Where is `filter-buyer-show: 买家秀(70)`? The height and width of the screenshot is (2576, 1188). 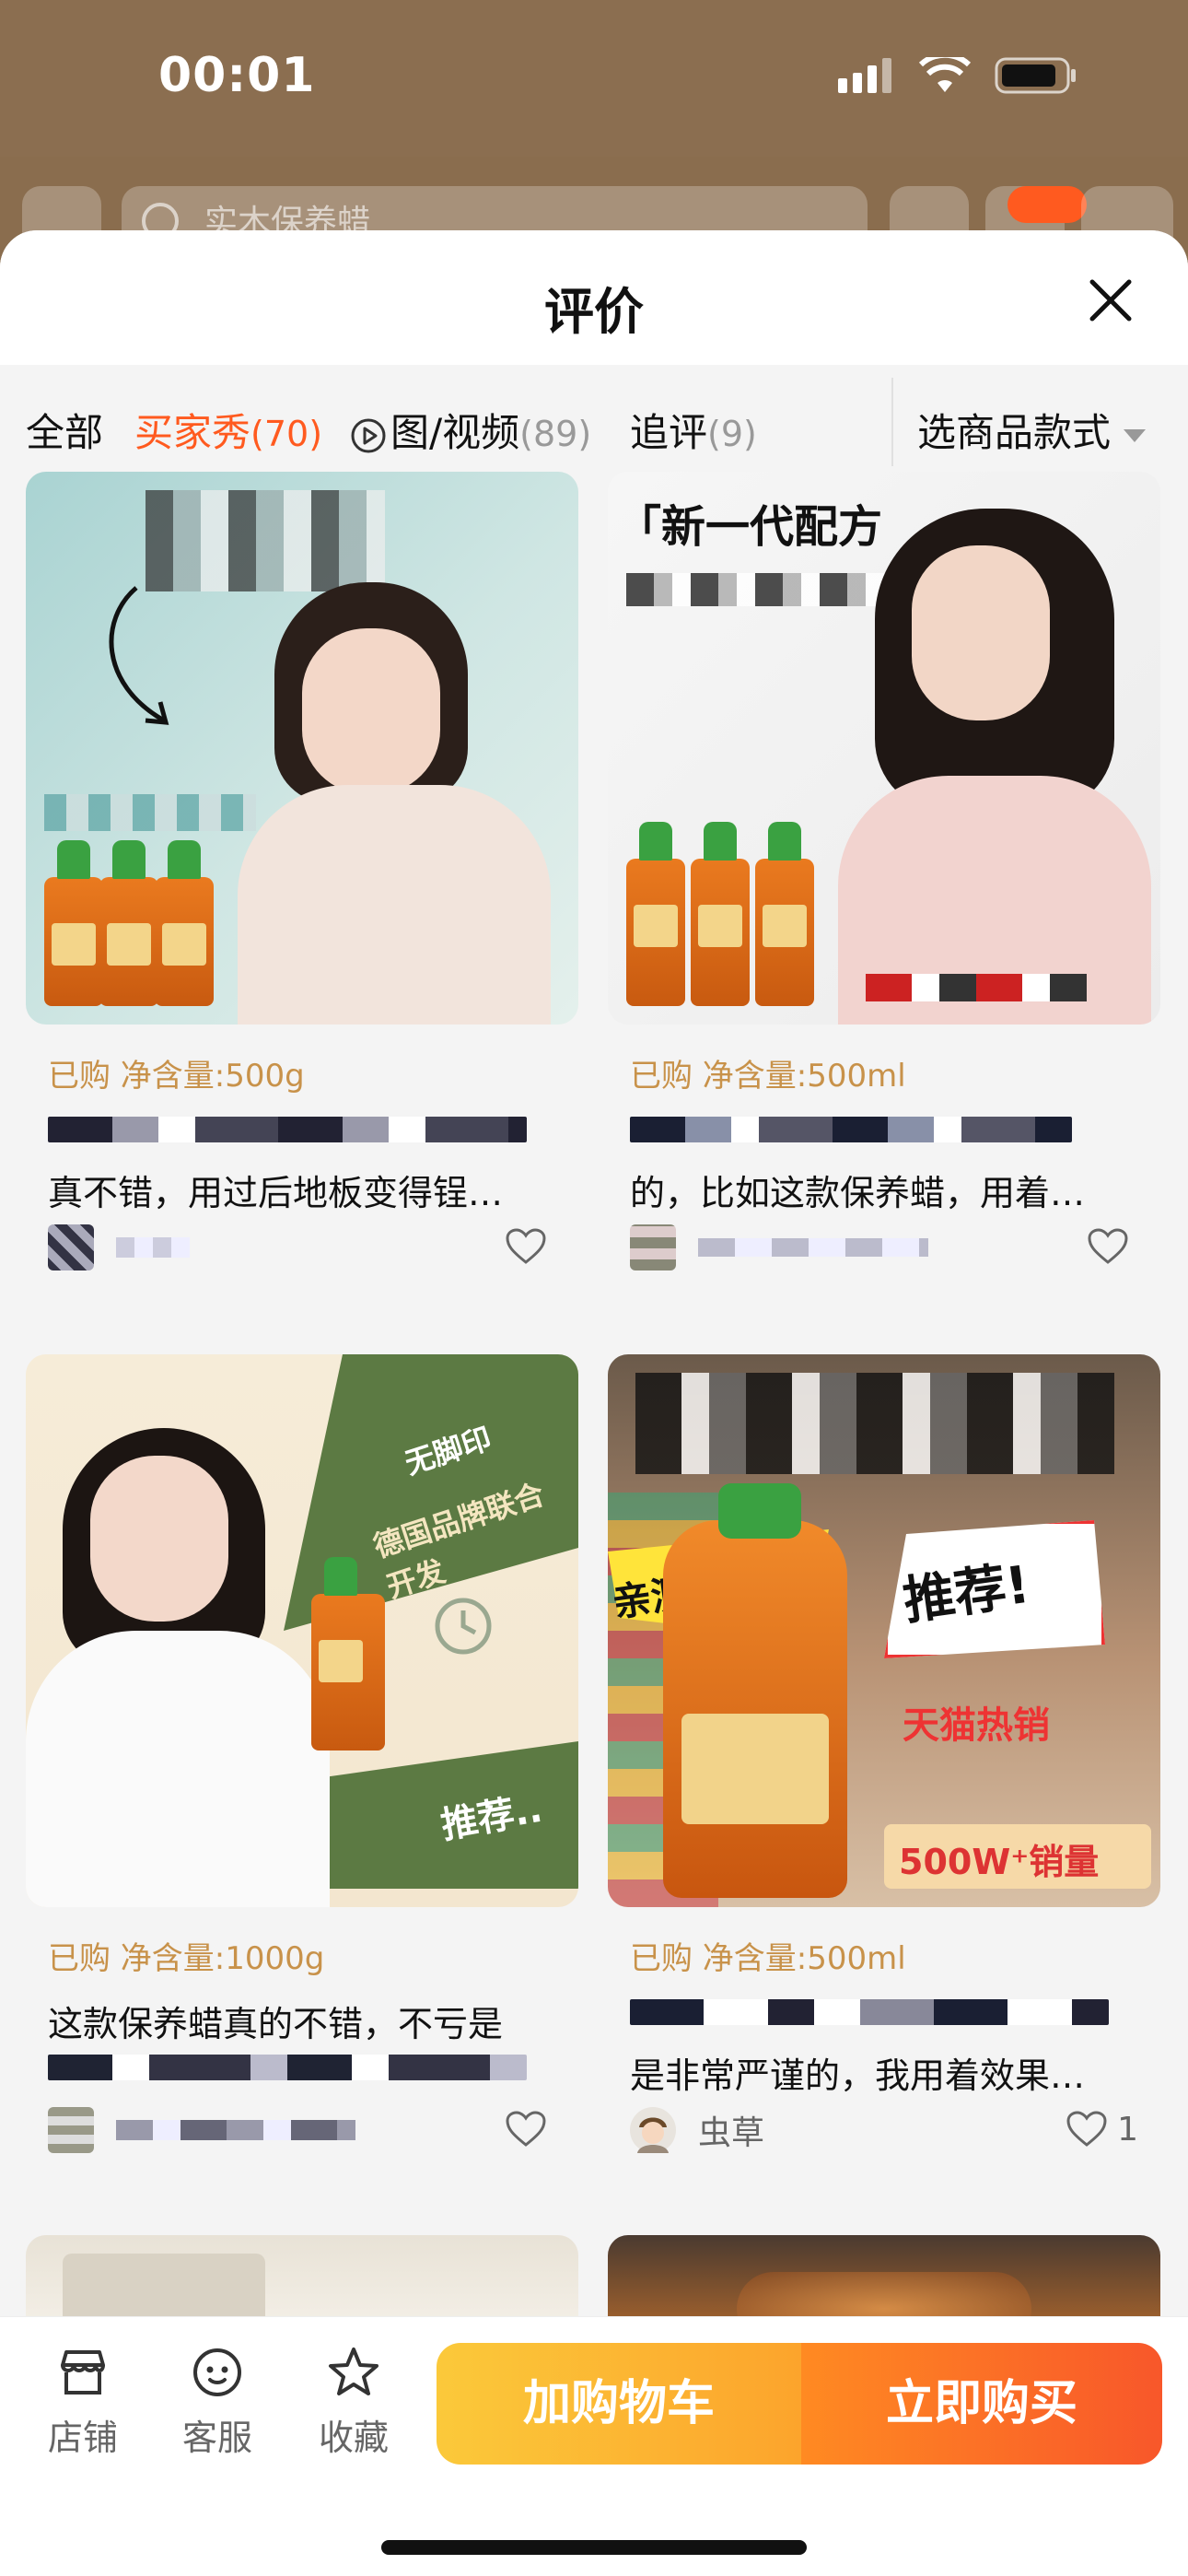
filter-buyer-show: 买家秀(70) is located at coordinates (228, 430).